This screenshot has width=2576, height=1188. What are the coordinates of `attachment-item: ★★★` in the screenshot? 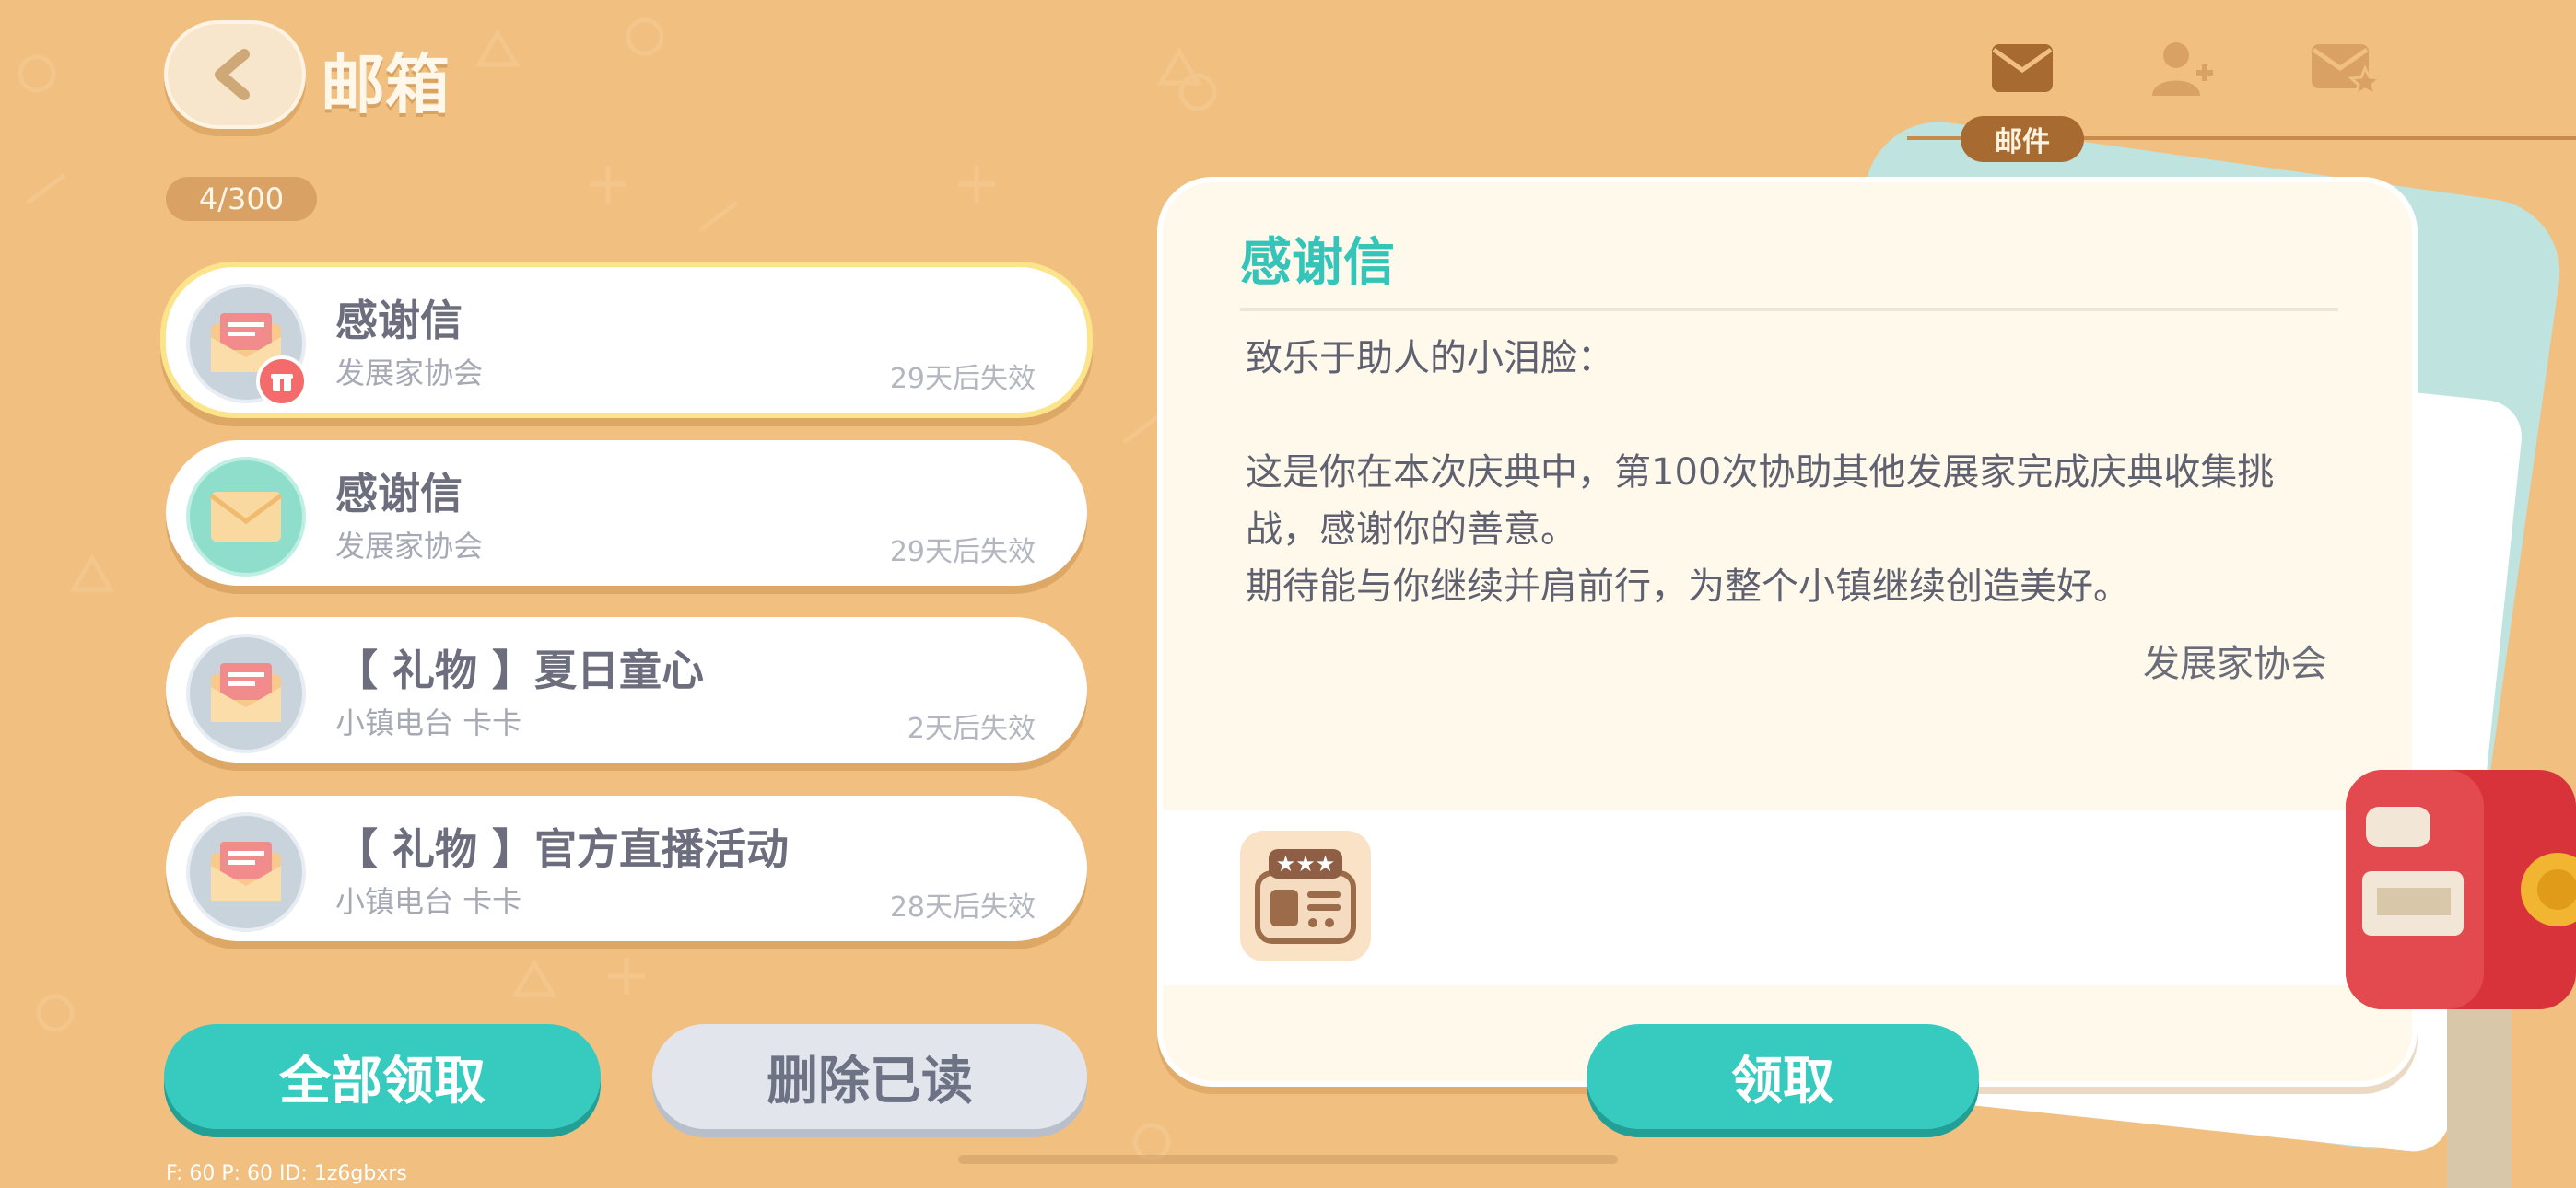 It's located at (1305, 896).